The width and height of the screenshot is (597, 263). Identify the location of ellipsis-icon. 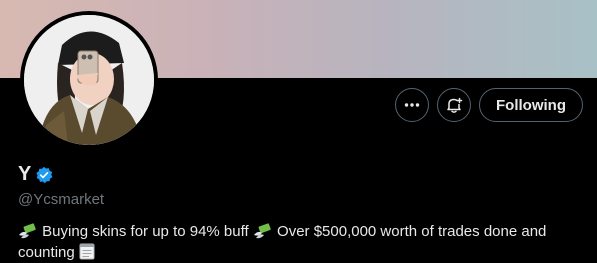
(412, 105).